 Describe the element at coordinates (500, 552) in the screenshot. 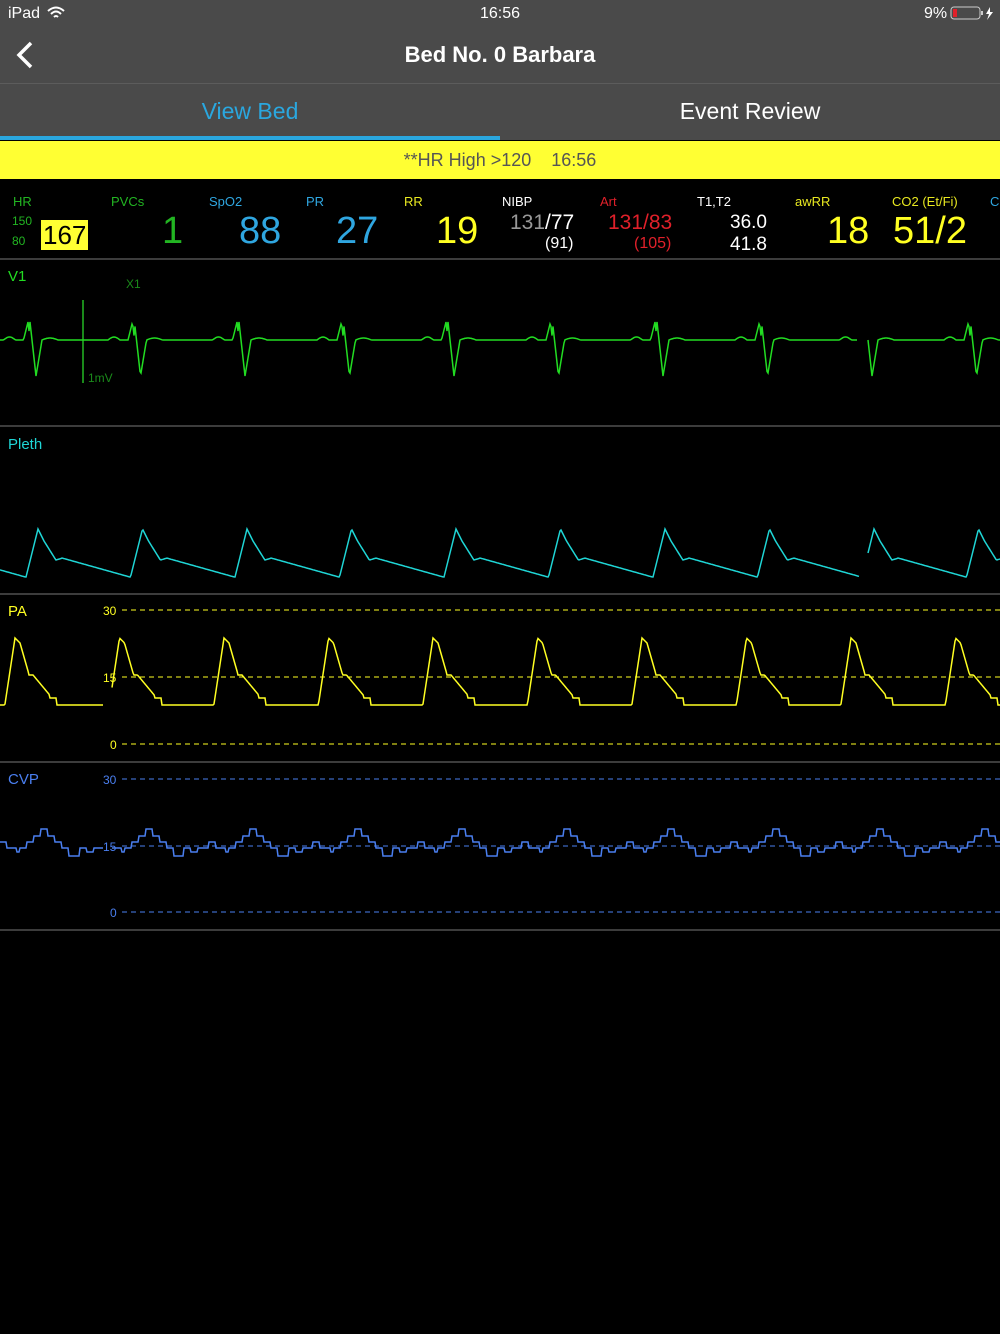

I see `pleth-waveform` at that location.